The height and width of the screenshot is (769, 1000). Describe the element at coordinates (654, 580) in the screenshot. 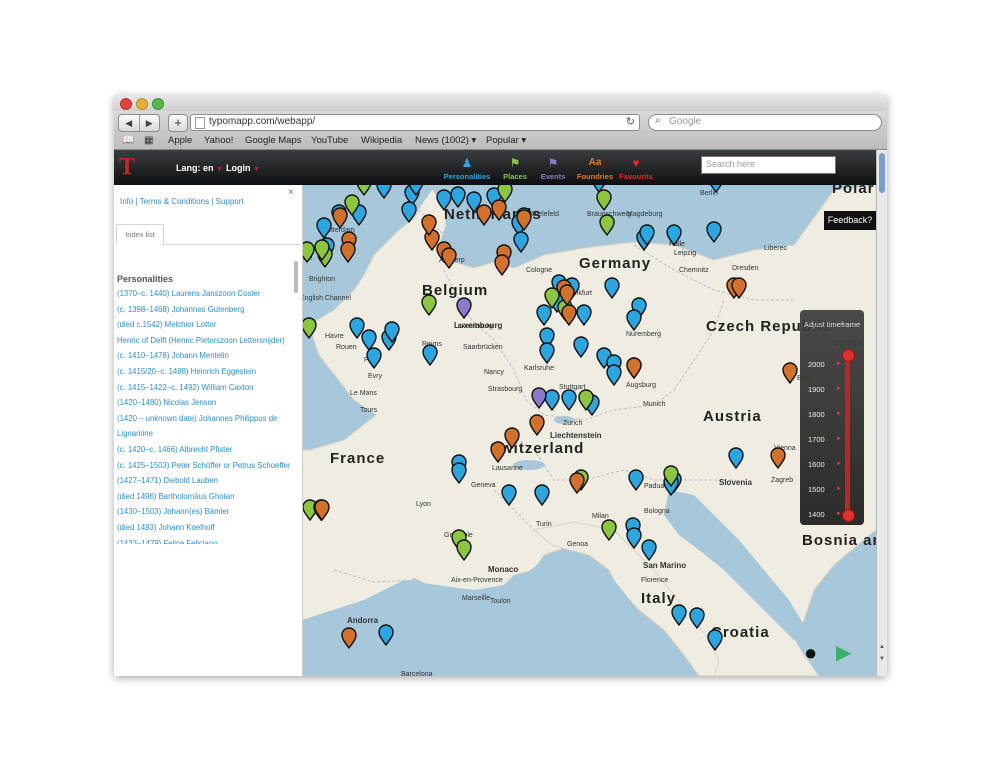

I see `map-place-label: Florence` at that location.